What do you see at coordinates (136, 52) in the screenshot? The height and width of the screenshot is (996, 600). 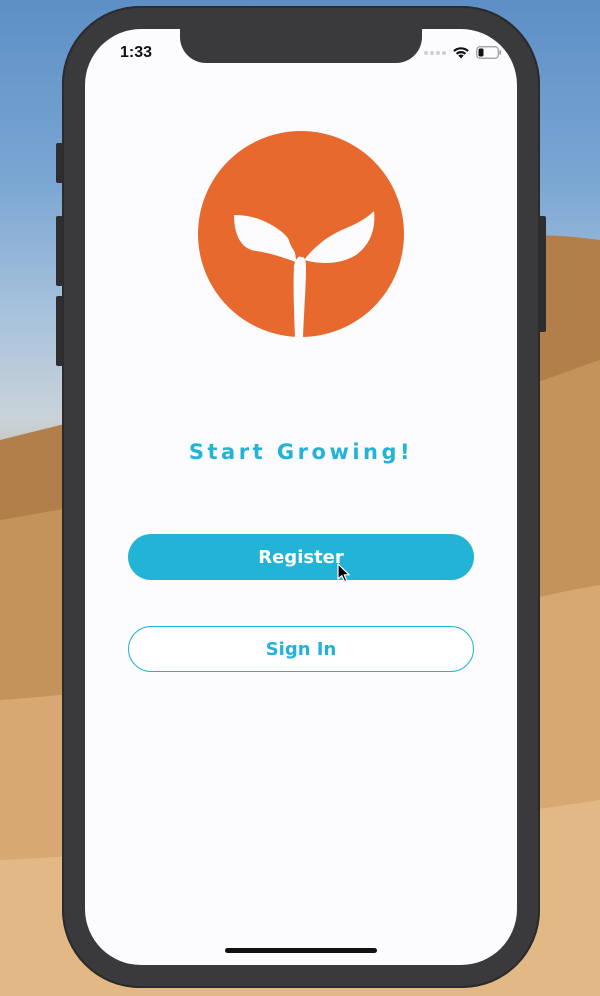 I see `status-time: 1:33` at bounding box center [136, 52].